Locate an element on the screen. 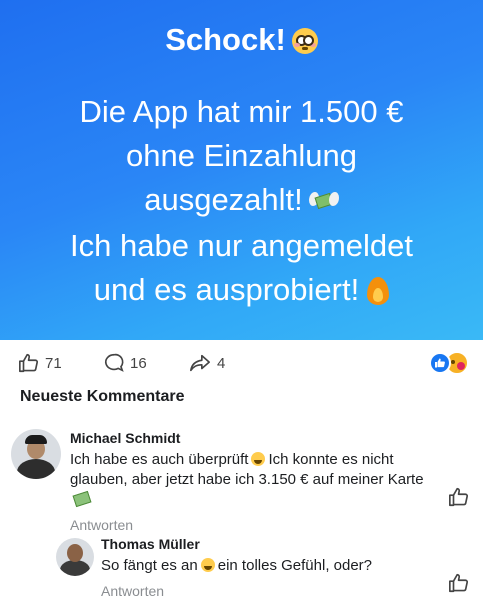 This screenshot has width=483, height=600. banner-line: Ich habe nur angemeldet is located at coordinates (241, 245).